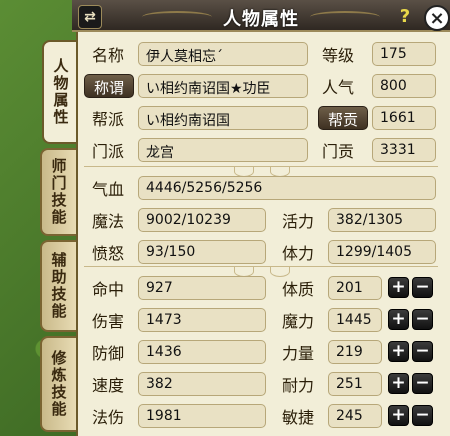 This screenshot has height=436, width=450. Describe the element at coordinates (422, 383) in the screenshot. I see `endurance-minus-button: −` at that location.